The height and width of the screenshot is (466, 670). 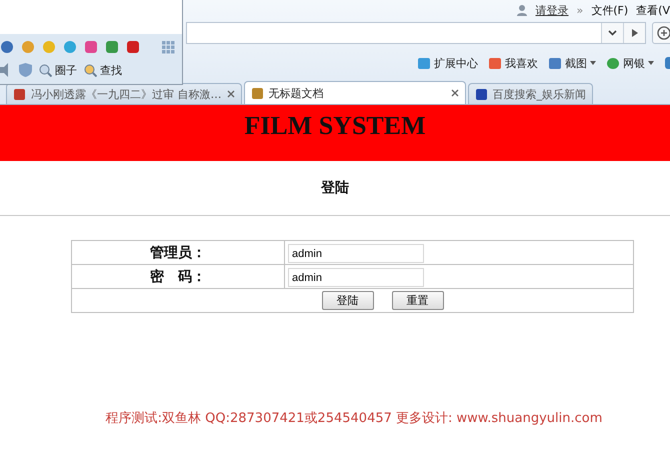 What do you see at coordinates (25, 70) in the screenshot?
I see `shield-icon` at bounding box center [25, 70].